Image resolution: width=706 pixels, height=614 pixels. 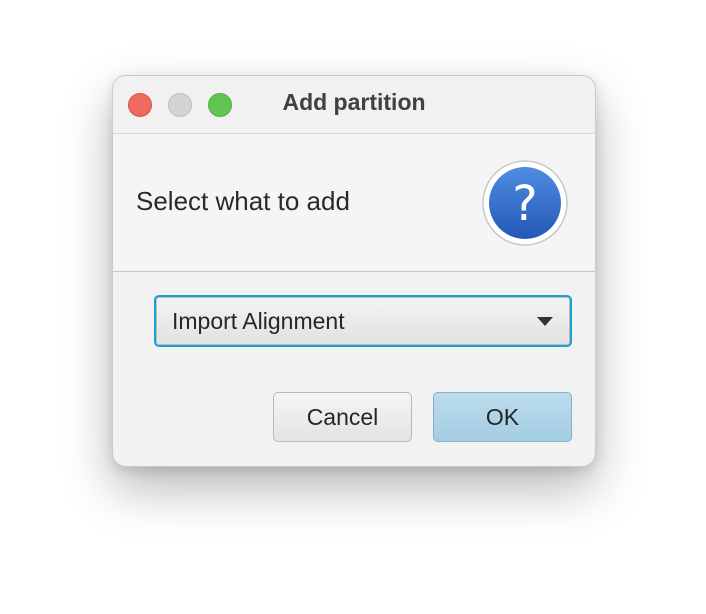 I want to click on cancel-button: Cancel, so click(x=342, y=417).